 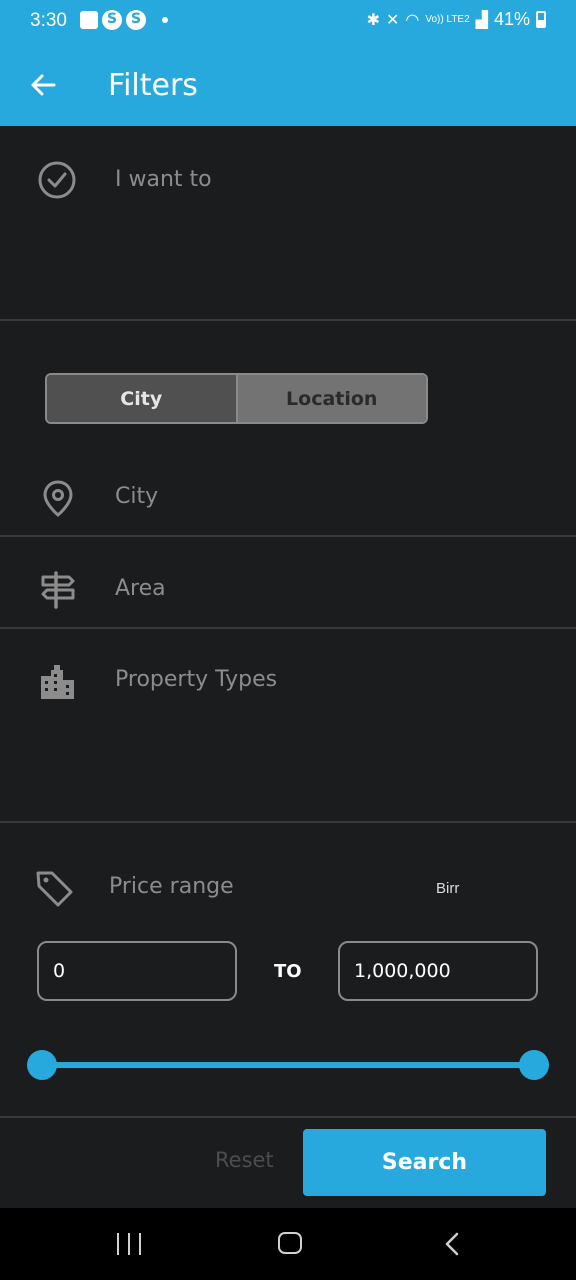 I want to click on segment-location: Location, so click(x=330, y=398).